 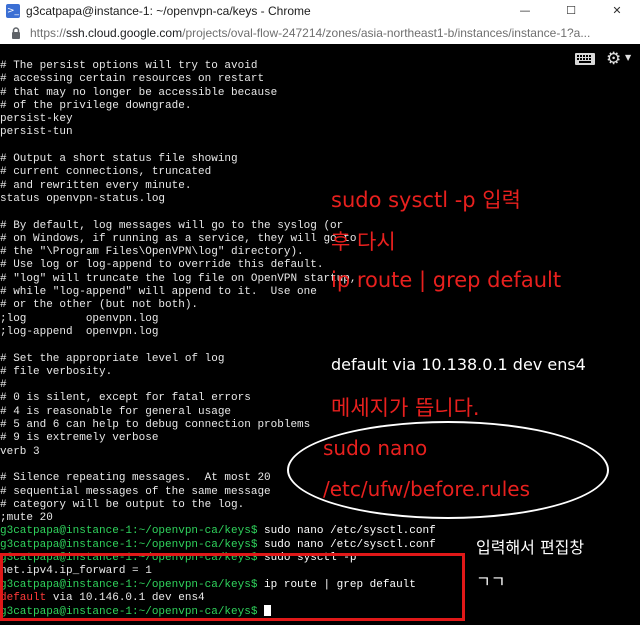 I want to click on keyboard-icon, so click(x=585, y=59).